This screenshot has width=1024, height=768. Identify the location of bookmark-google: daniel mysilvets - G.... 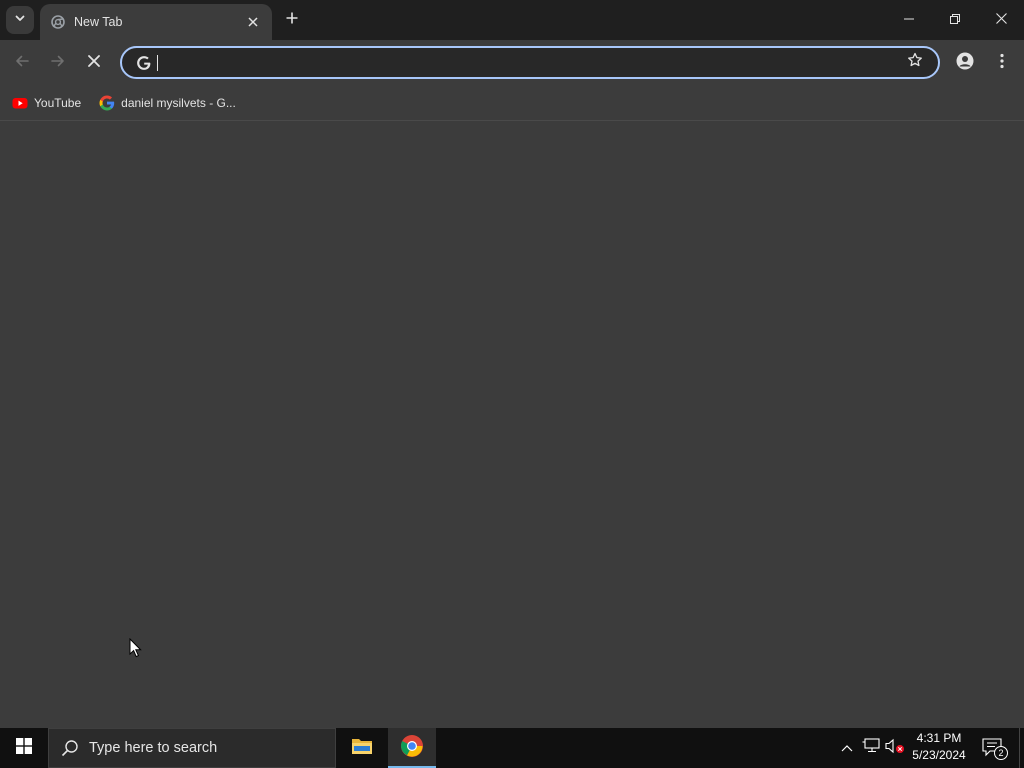
(169, 103).